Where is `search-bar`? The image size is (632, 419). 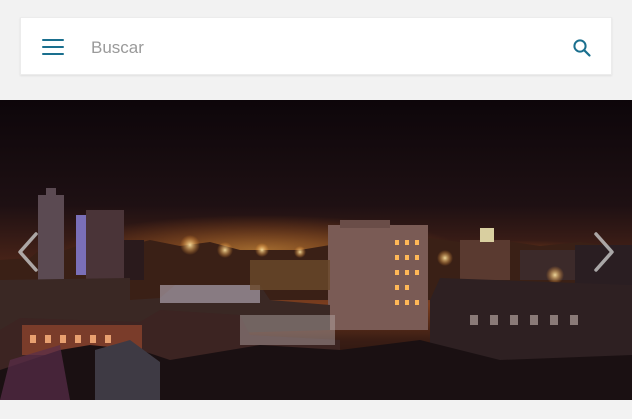
search-bar is located at coordinates (316, 46).